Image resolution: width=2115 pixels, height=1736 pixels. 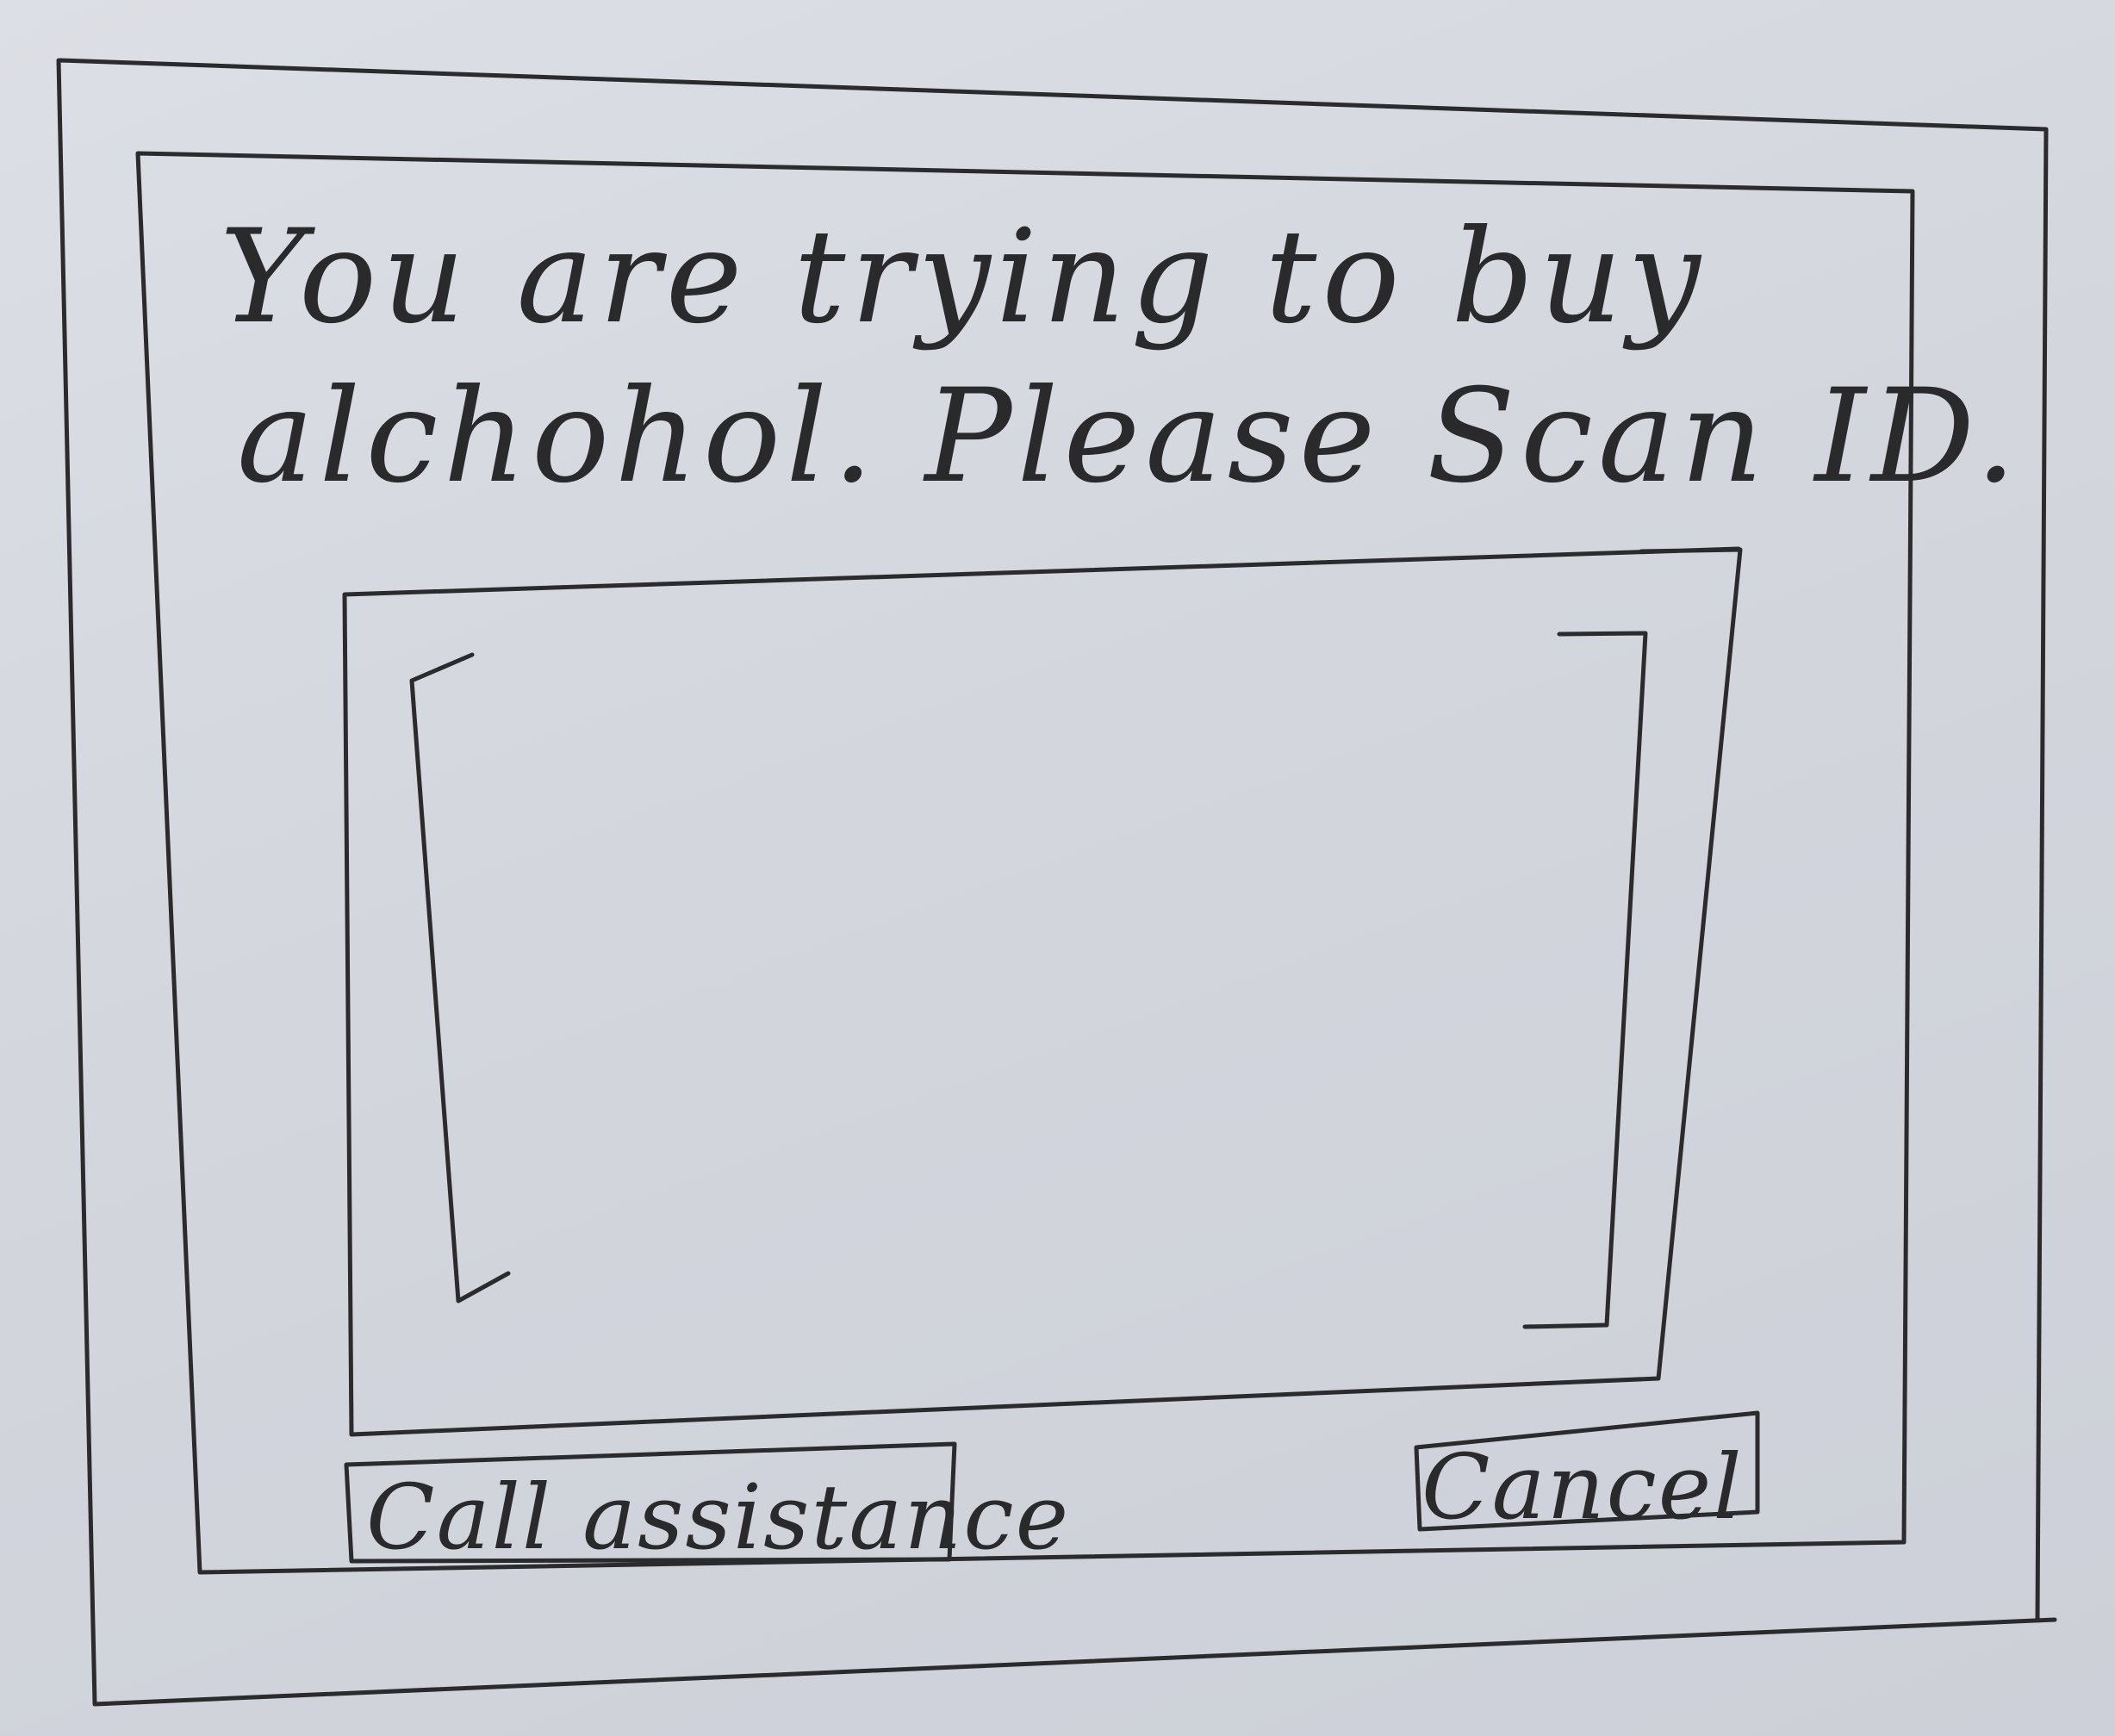 What do you see at coordinates (1583, 1487) in the screenshot?
I see `cancel-label: Cancel` at bounding box center [1583, 1487].